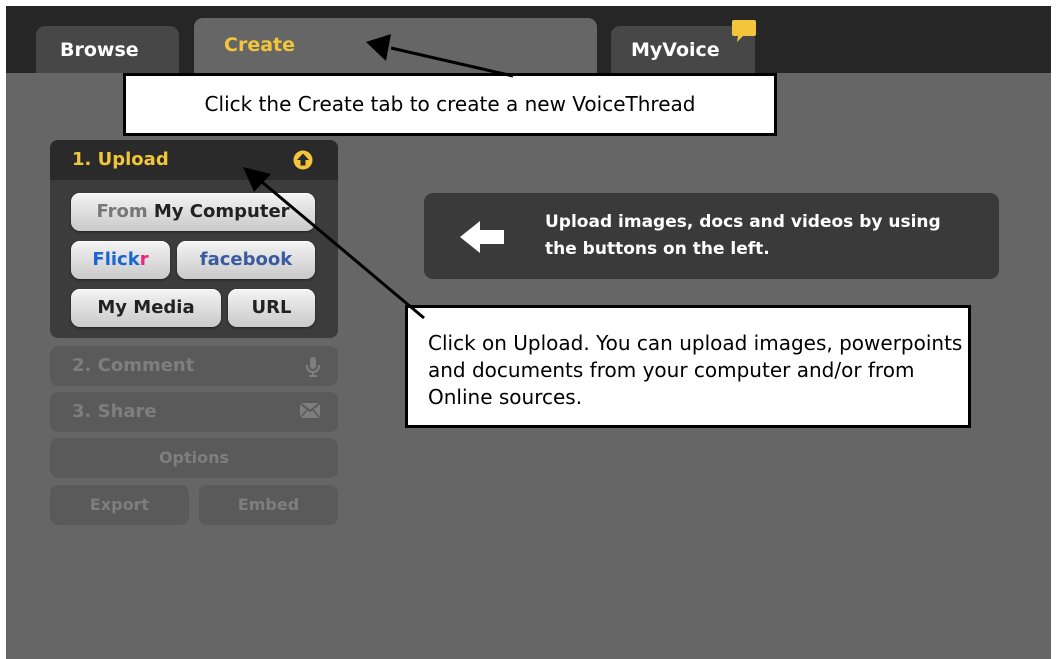 The image size is (1057, 659). What do you see at coordinates (114, 411) in the screenshot?
I see `share-step-label: 3. Share` at bounding box center [114, 411].